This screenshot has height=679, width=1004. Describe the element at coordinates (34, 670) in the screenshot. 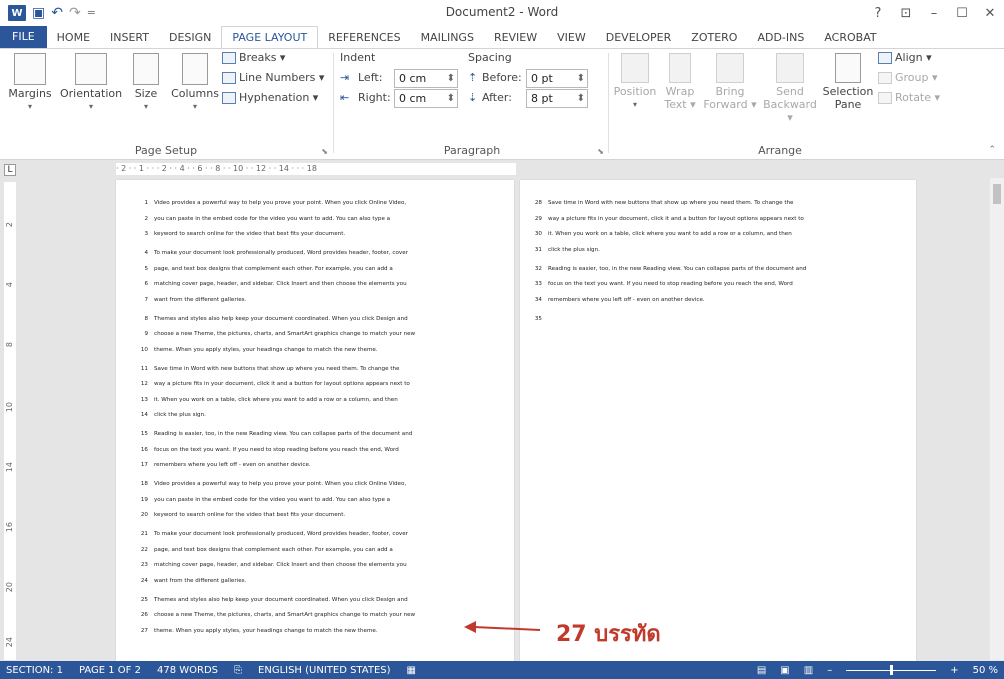

I see `section-indicator: SECTION: 1` at that location.